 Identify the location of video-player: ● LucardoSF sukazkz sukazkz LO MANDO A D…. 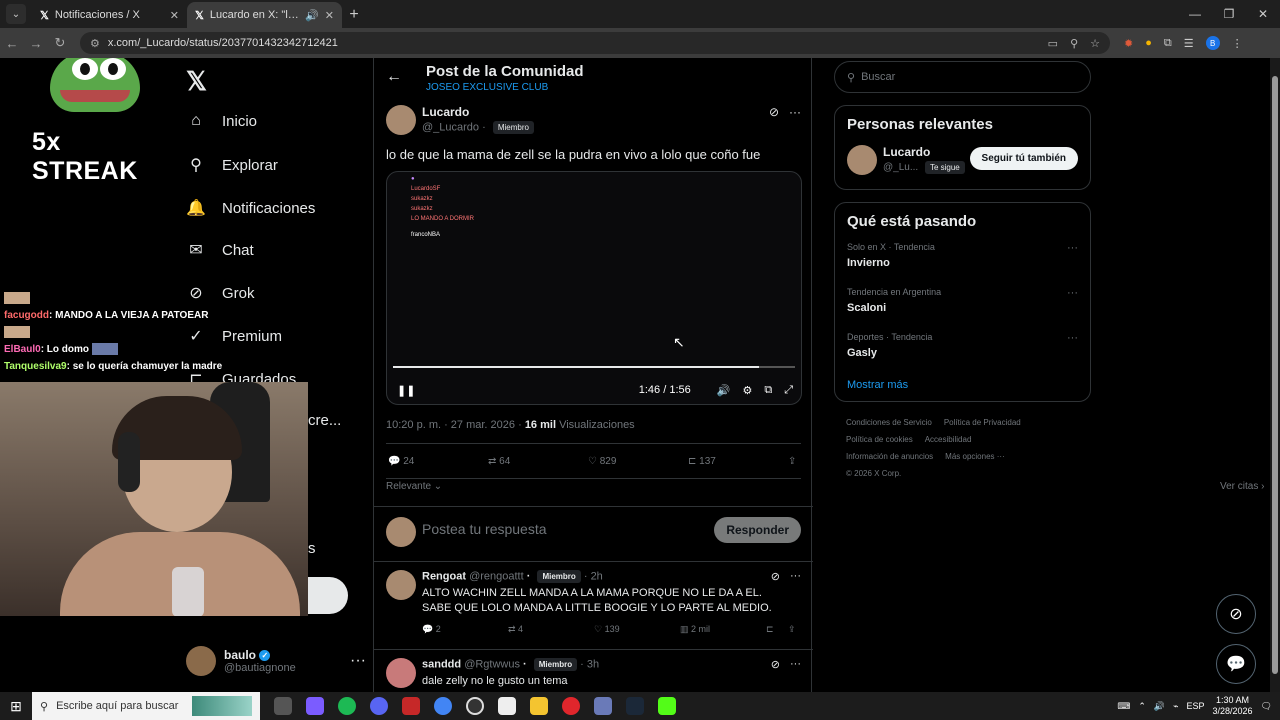
(594, 288).